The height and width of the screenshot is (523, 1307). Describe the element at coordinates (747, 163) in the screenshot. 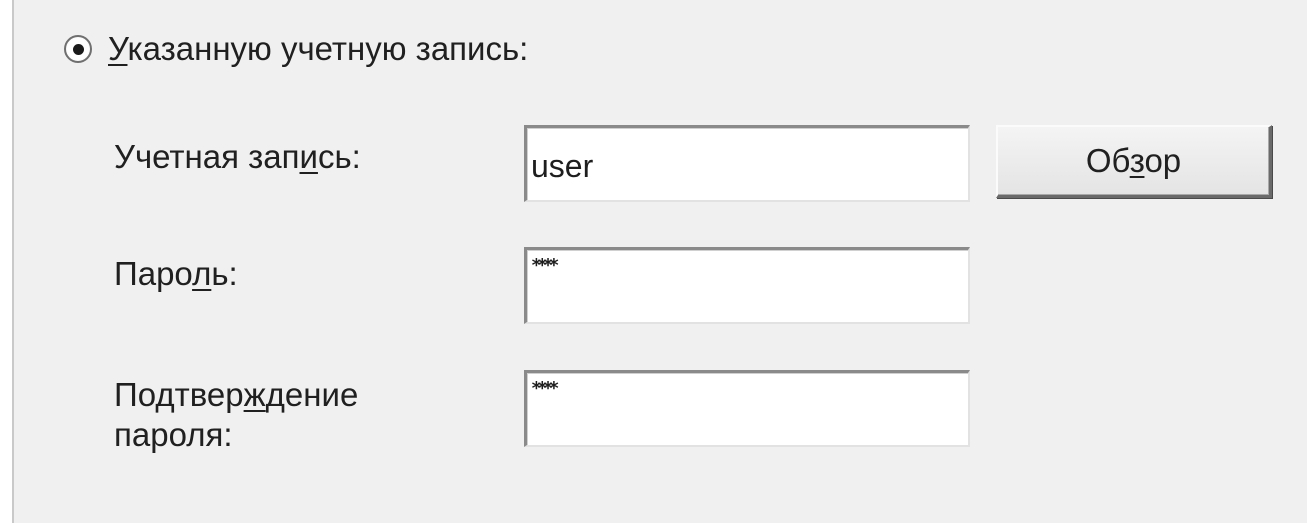

I see `account-input: user` at that location.